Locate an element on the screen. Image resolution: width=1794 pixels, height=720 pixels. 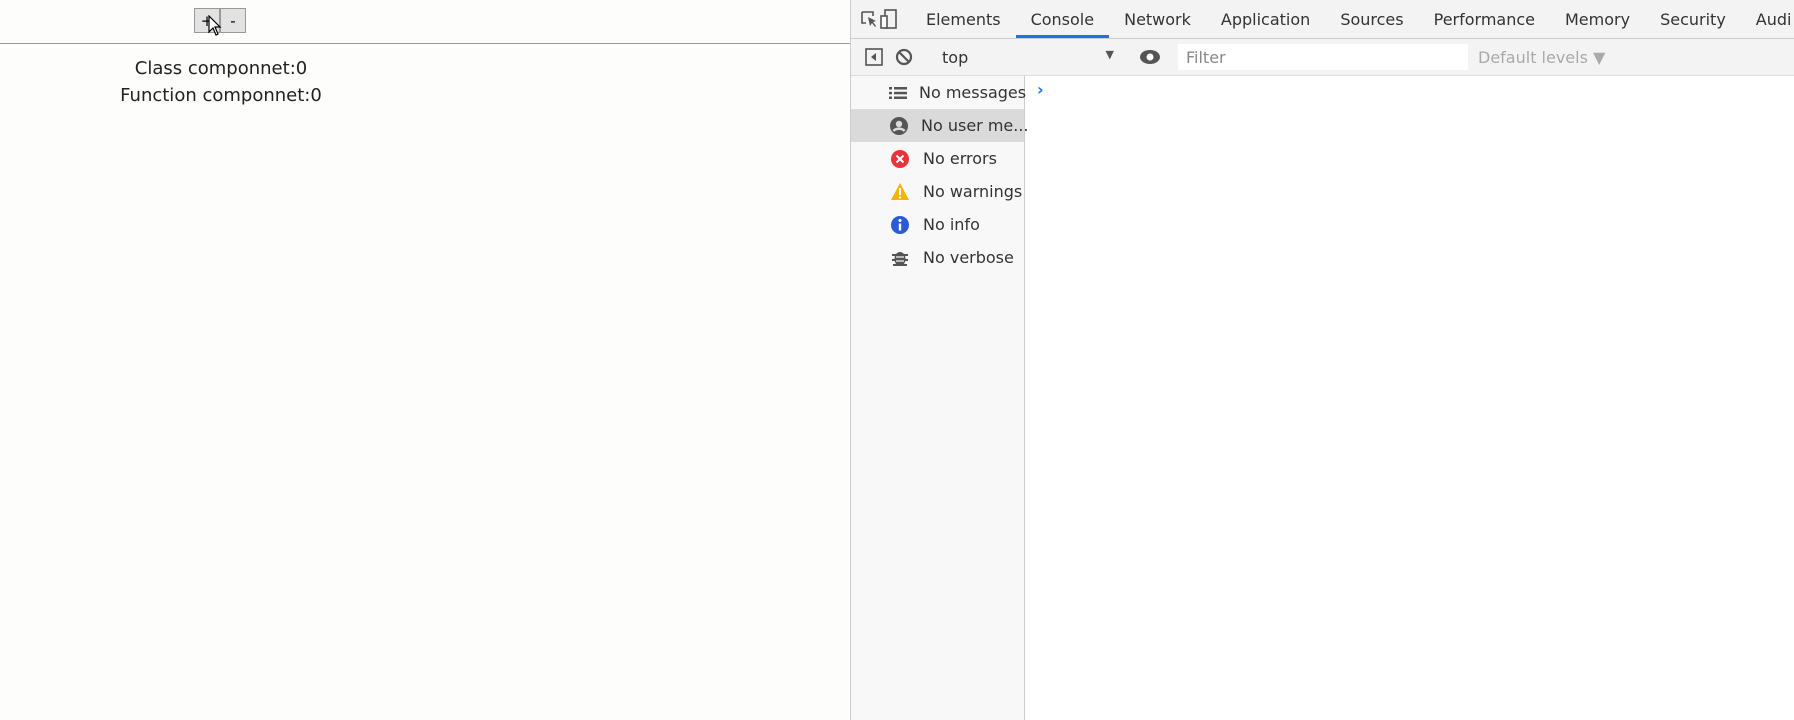
sidebar-item-messages: No messages is located at coordinates (939, 92).